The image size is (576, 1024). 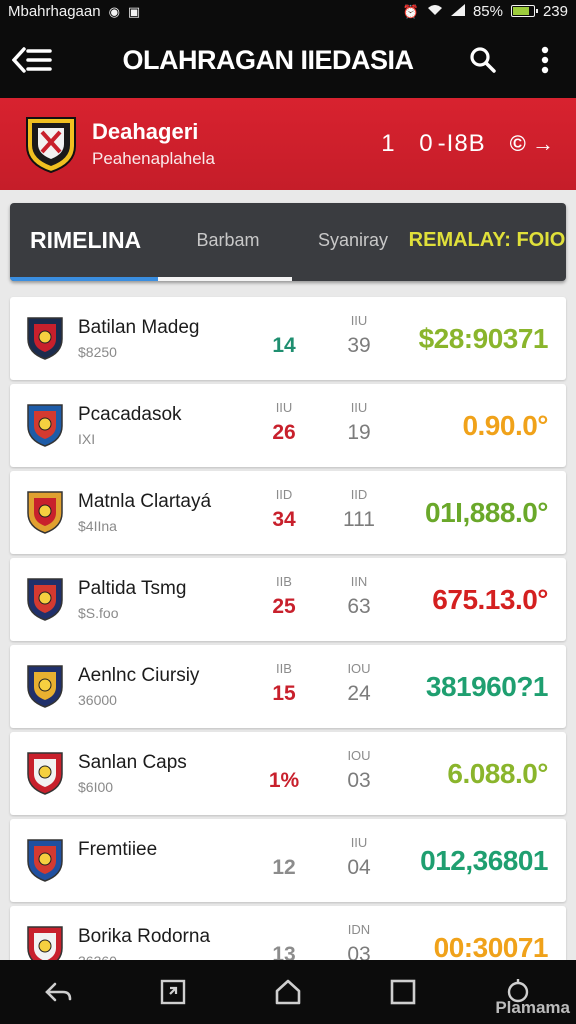 What do you see at coordinates (118, 849) in the screenshot?
I see `team-name: Fremtiiee` at bounding box center [118, 849].